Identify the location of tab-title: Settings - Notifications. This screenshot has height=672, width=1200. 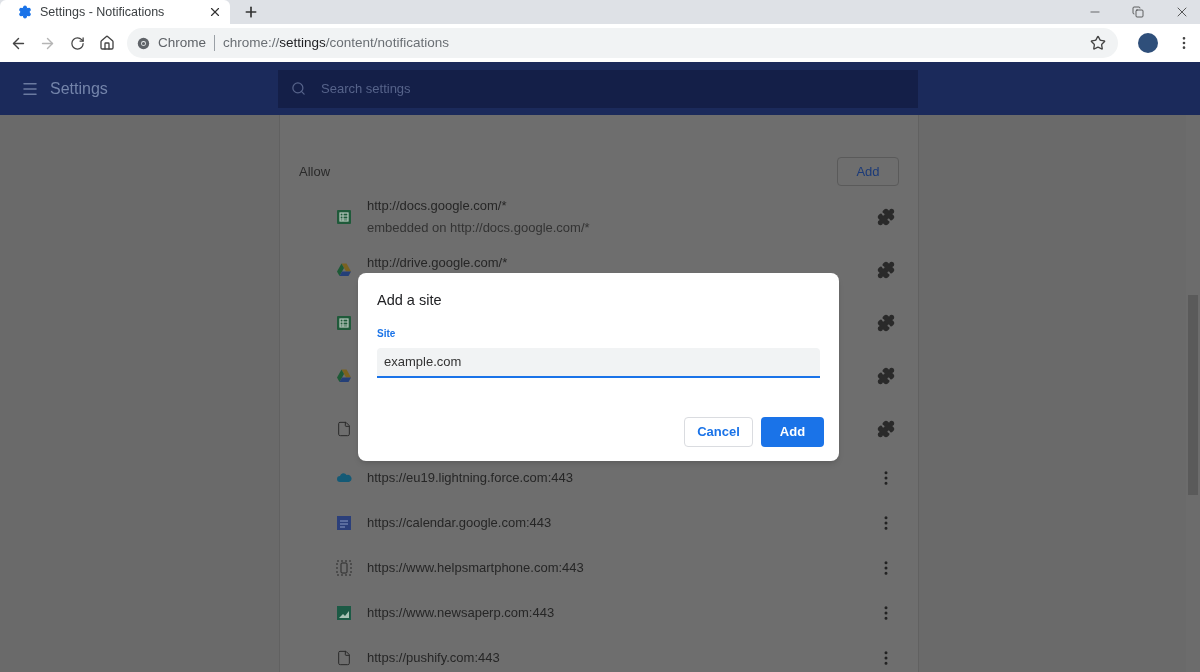
(103, 12).